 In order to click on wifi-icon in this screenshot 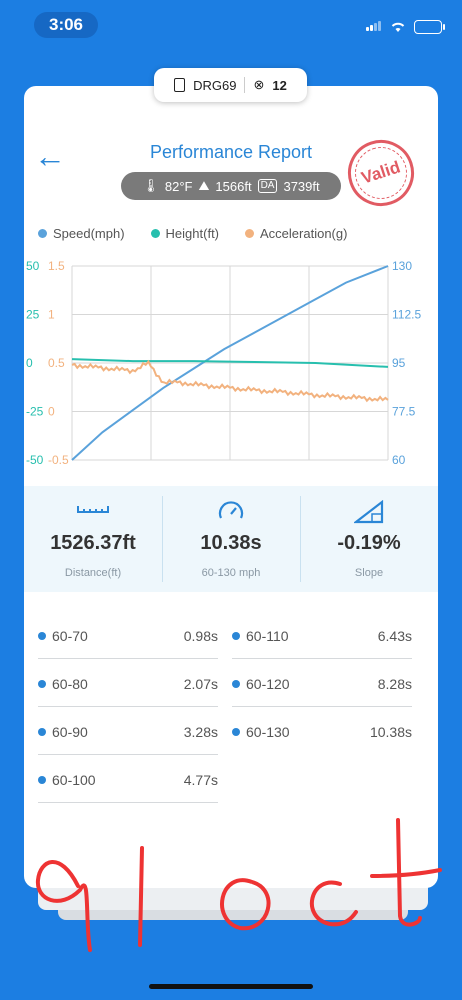, I will do `click(398, 27)`.